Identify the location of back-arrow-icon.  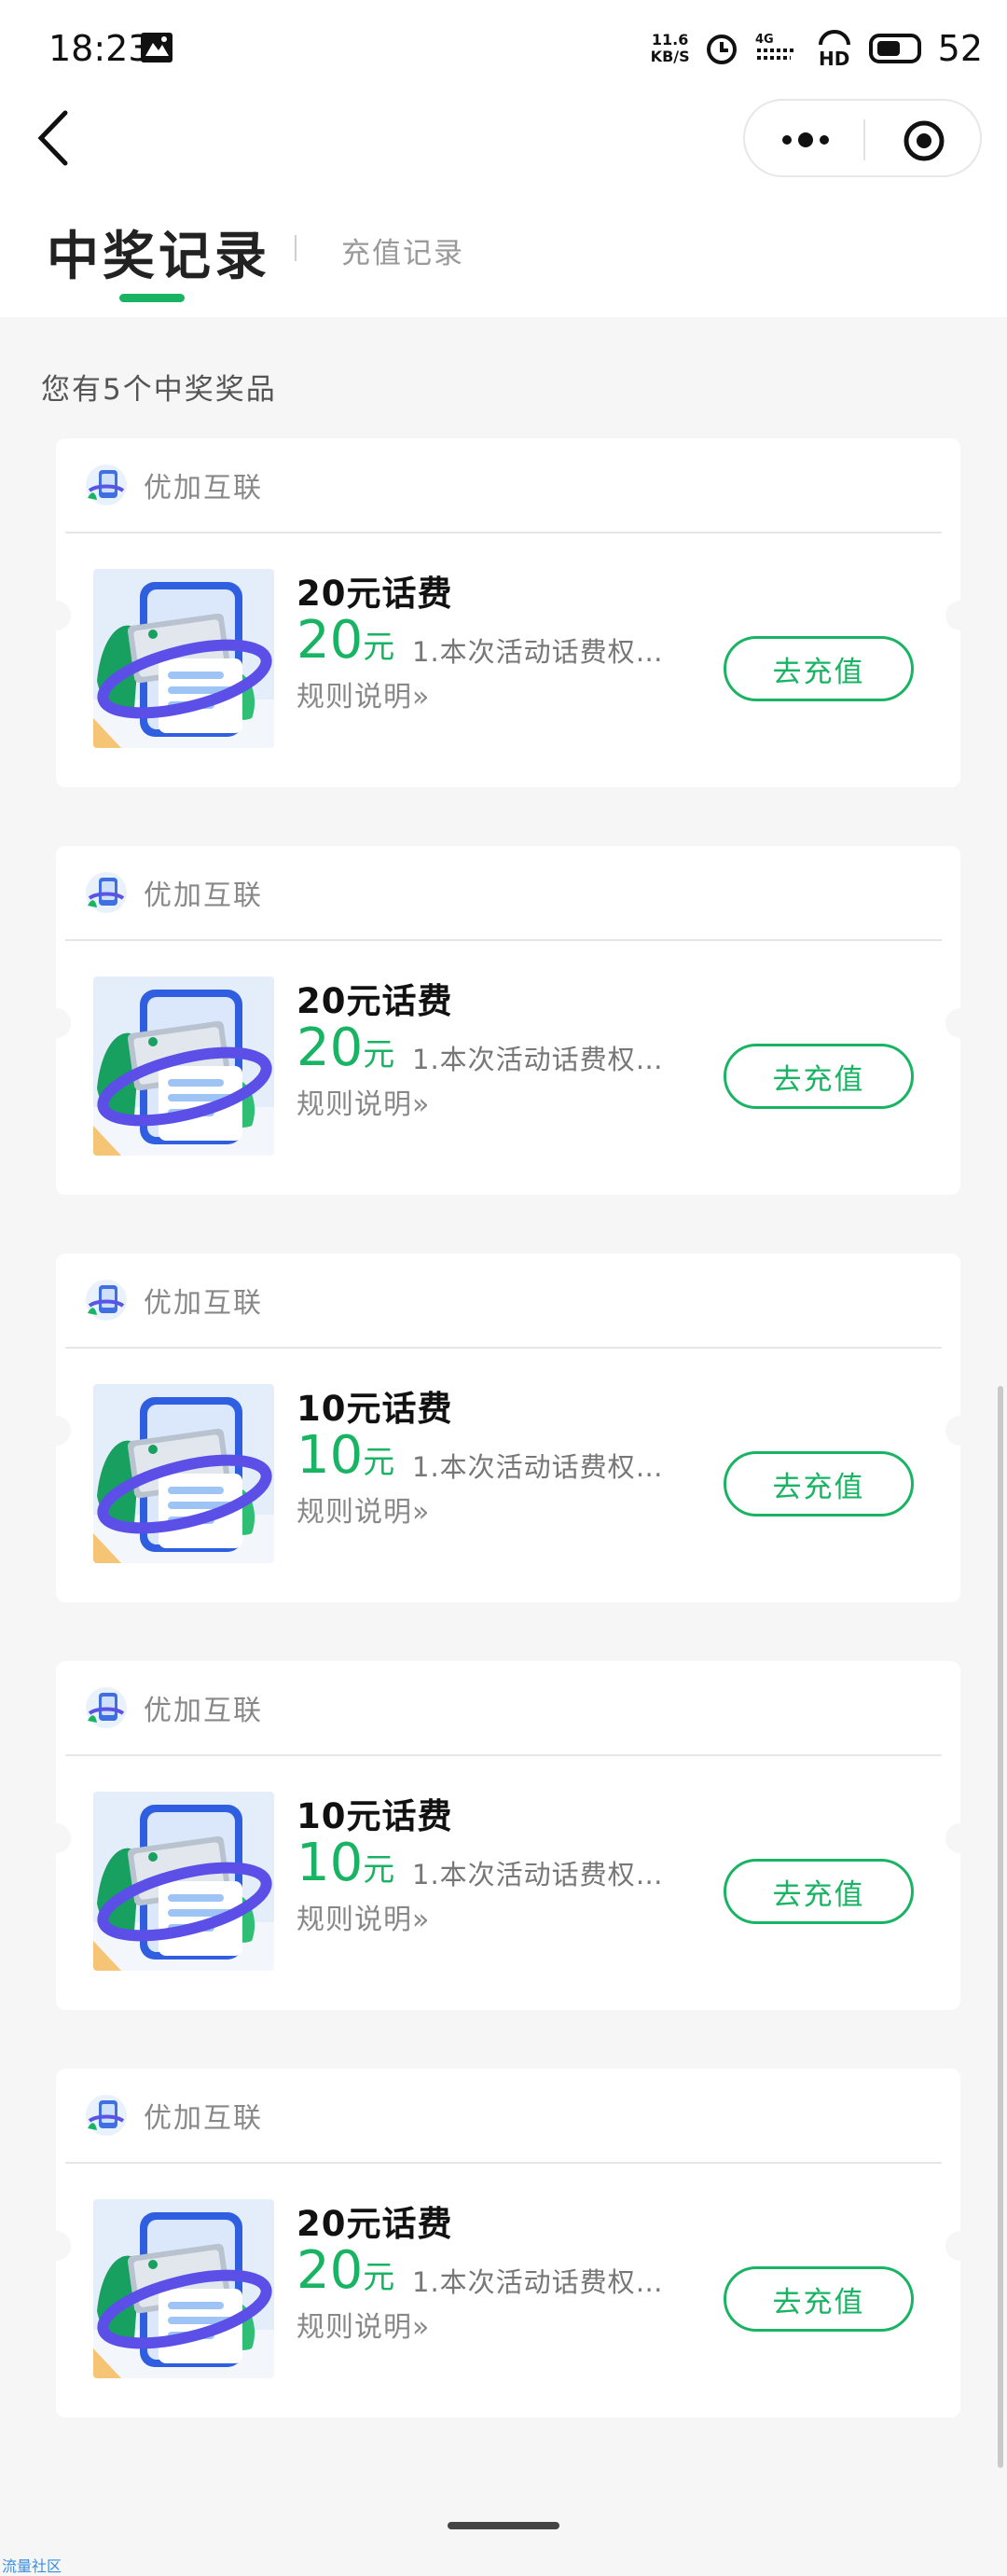
(53, 138).